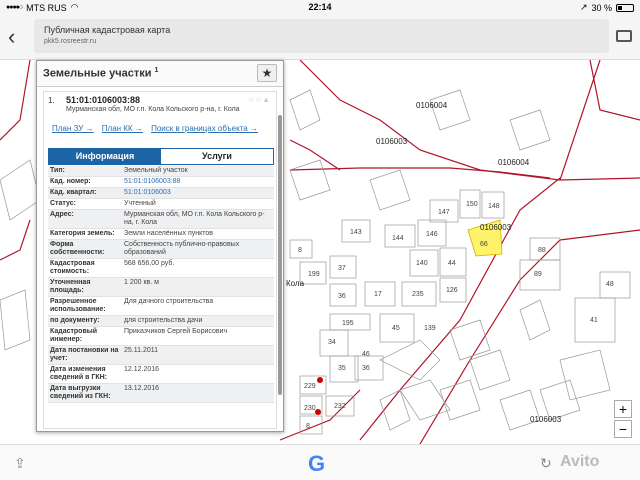 This screenshot has height=480, width=640. What do you see at coordinates (161, 204) in the screenshot?
I see `info-row: Статус: Учтенный` at bounding box center [161, 204].